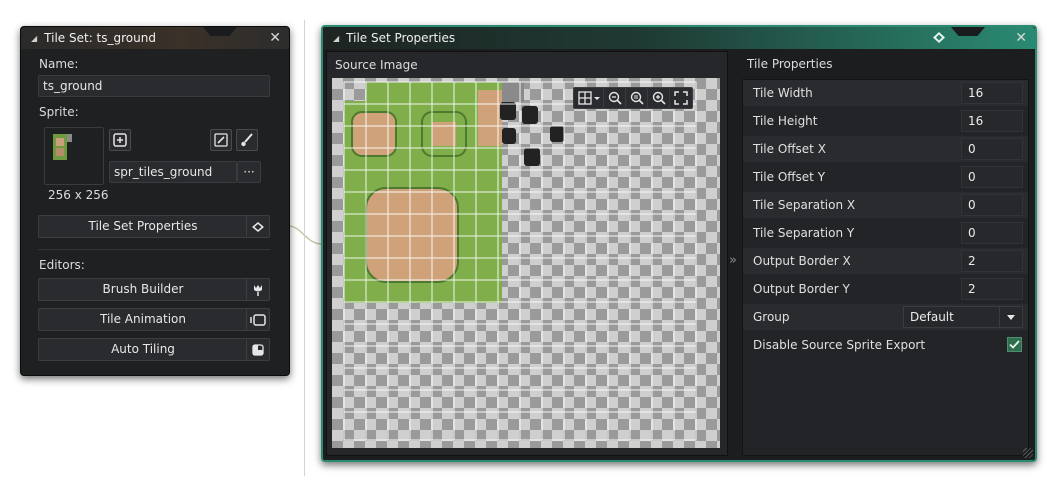 The width and height of the screenshot is (1055, 496). Describe the element at coordinates (74, 156) in the screenshot. I see `sprite-preview` at that location.